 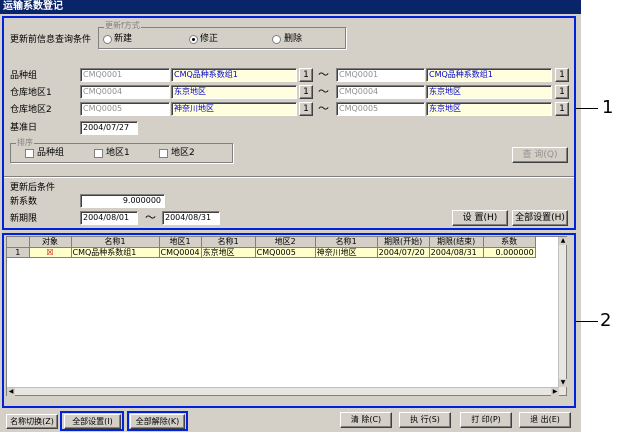 I want to click on annotation-box-clear-all, so click(x=157, y=421).